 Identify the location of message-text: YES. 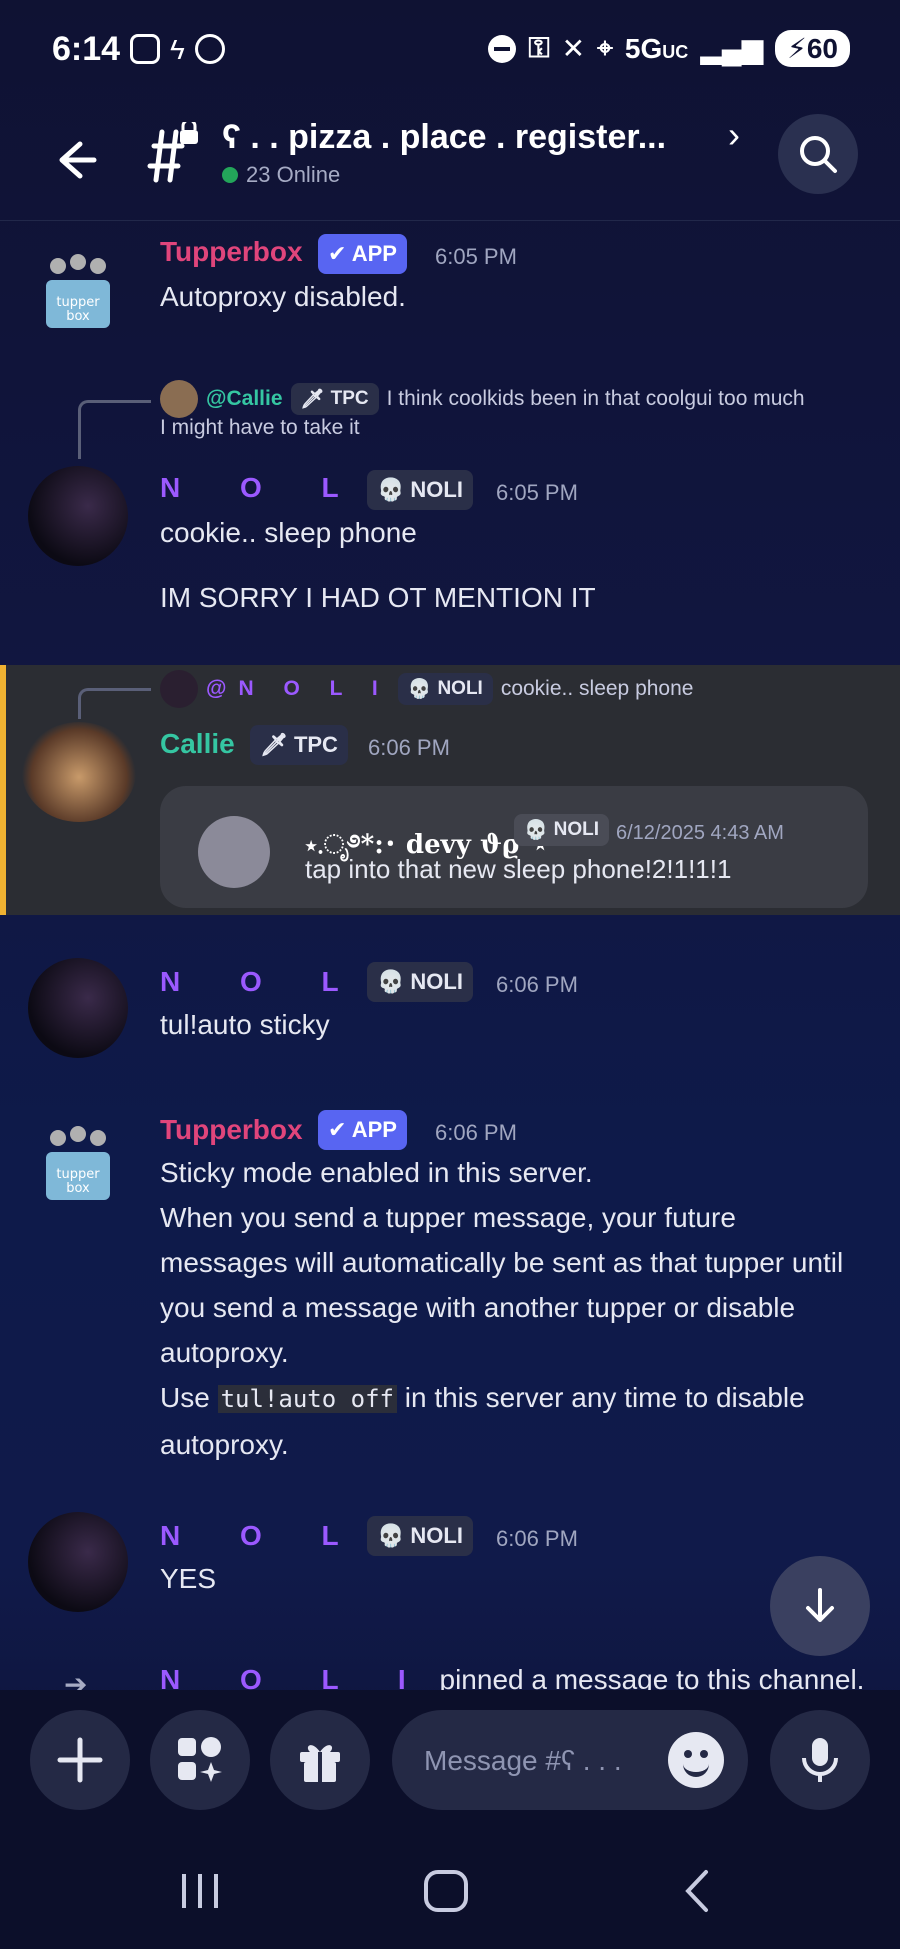
(188, 1578).